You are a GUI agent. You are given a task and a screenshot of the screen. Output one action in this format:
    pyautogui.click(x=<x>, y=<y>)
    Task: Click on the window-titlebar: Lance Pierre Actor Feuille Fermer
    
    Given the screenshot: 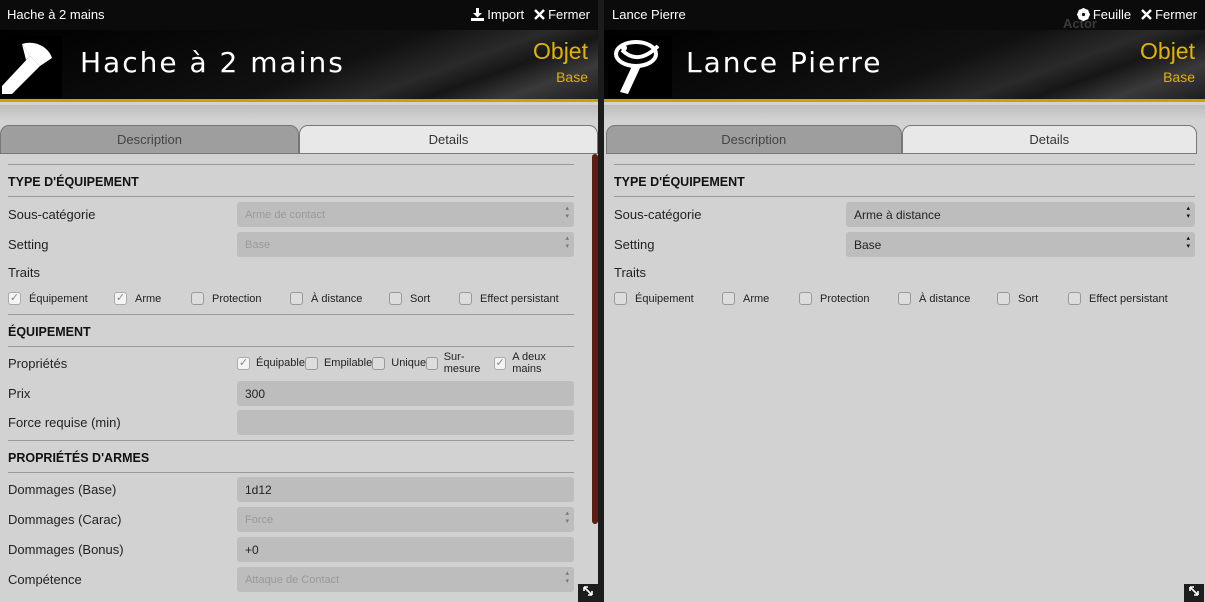 What is the action you would take?
    pyautogui.click(x=904, y=15)
    